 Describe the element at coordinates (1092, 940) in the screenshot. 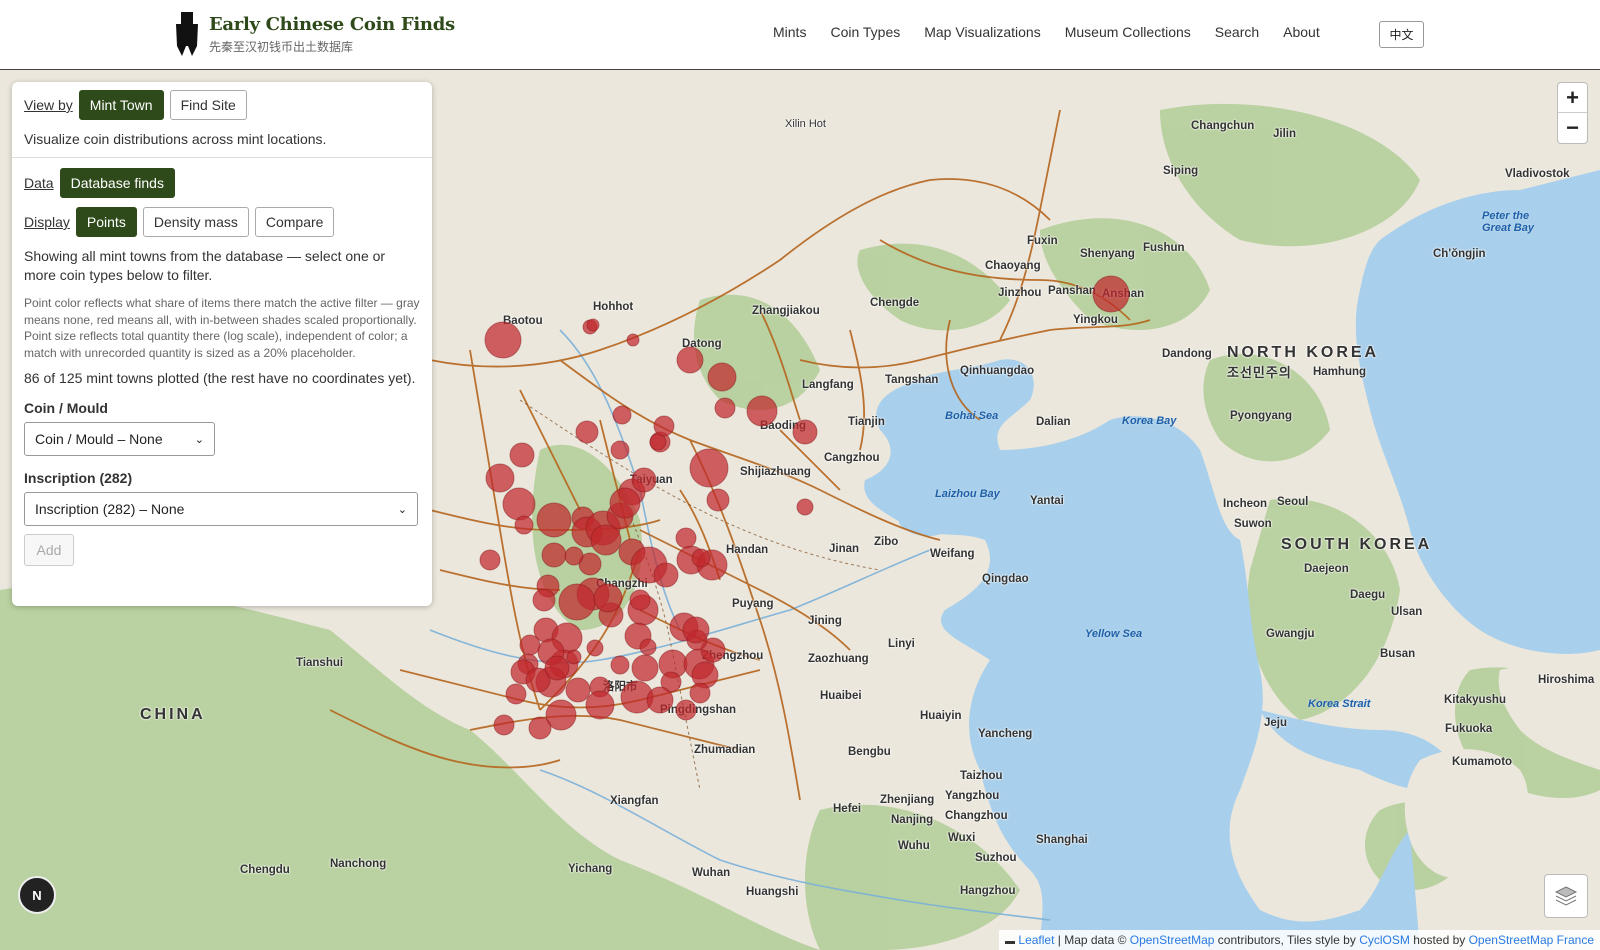

I see `attribution-text-1: | Map data ©` at that location.